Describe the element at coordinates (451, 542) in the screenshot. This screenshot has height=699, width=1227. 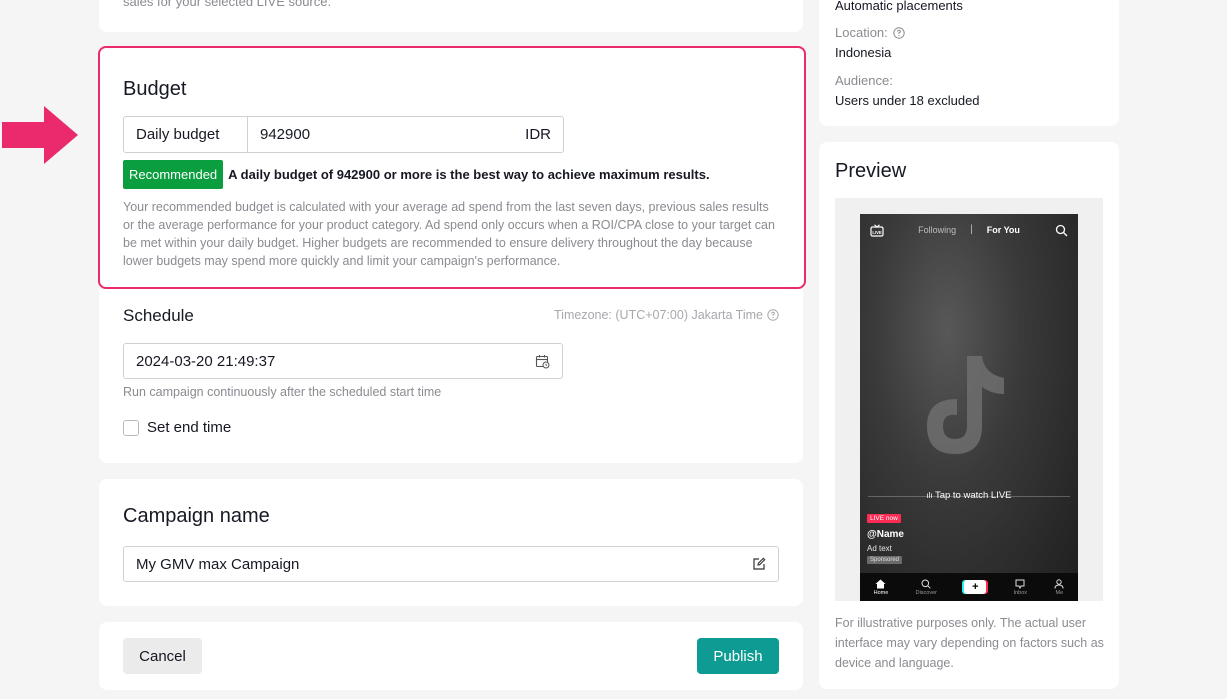
I see `campaign-name-section: Campaign name My GMV max Campaign` at that location.